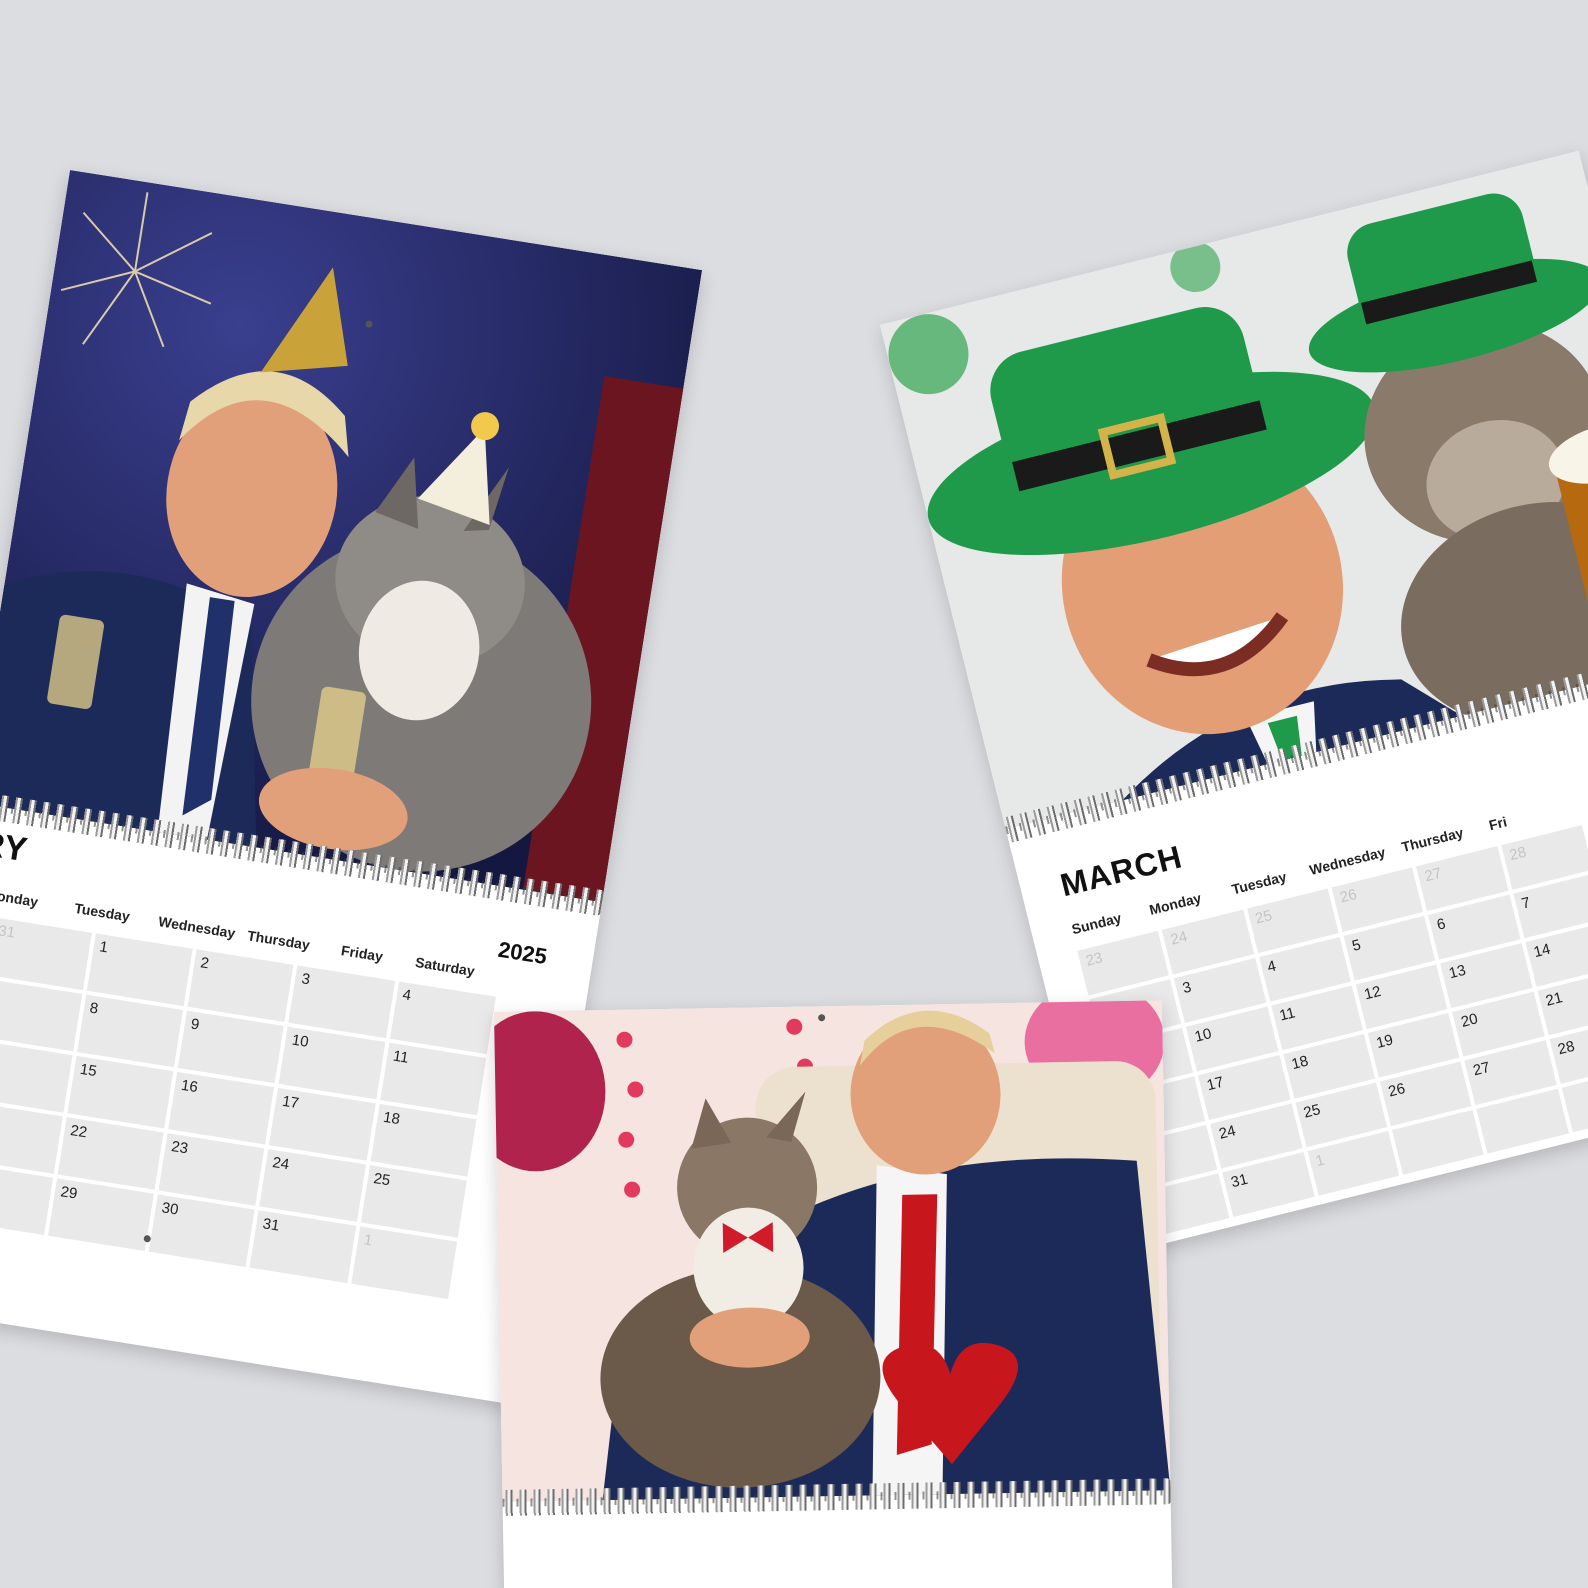 This screenshot has width=1588, height=1588. What do you see at coordinates (1096, 923) in the screenshot?
I see `day-header: Sunday` at bounding box center [1096, 923].